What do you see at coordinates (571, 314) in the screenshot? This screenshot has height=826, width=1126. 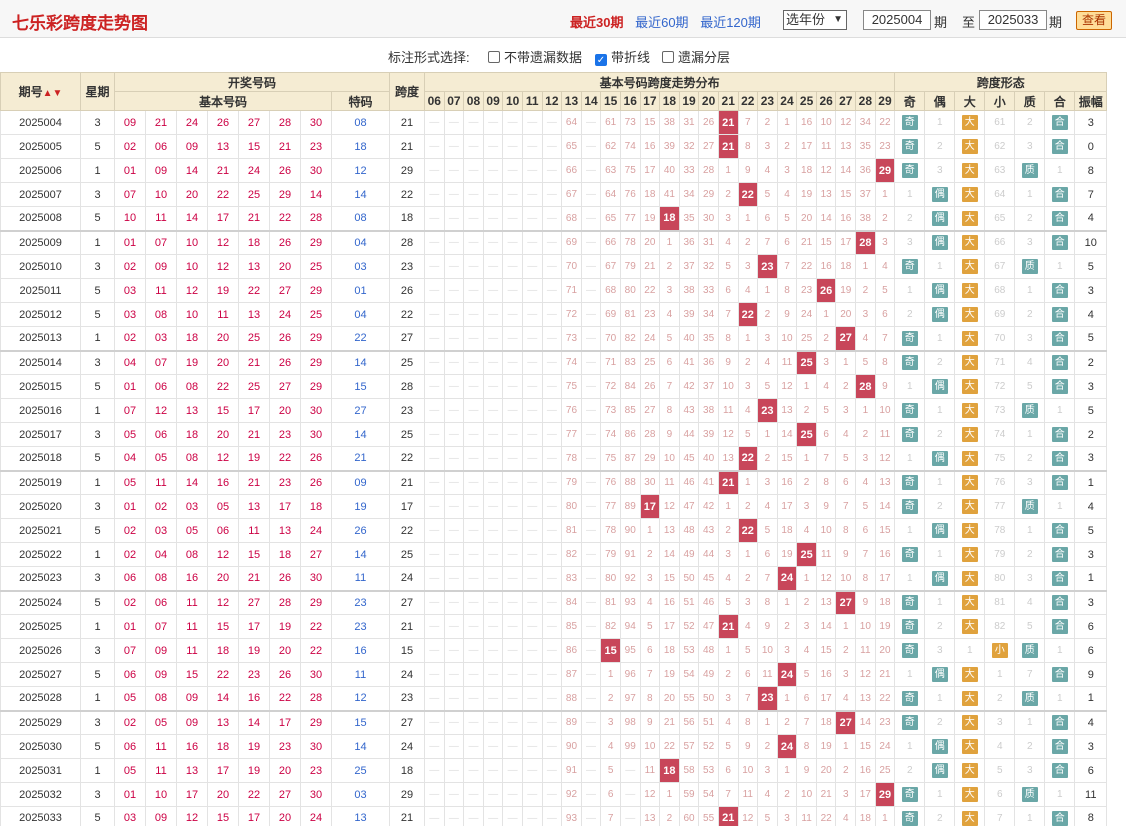 I see `span-distribution-cell: 72` at bounding box center [571, 314].